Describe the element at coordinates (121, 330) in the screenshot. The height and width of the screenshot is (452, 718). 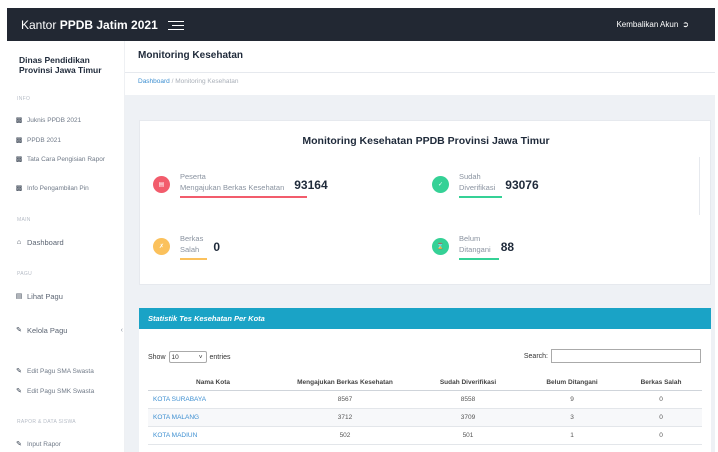
I see `chevron-left-icon: ‹` at that location.